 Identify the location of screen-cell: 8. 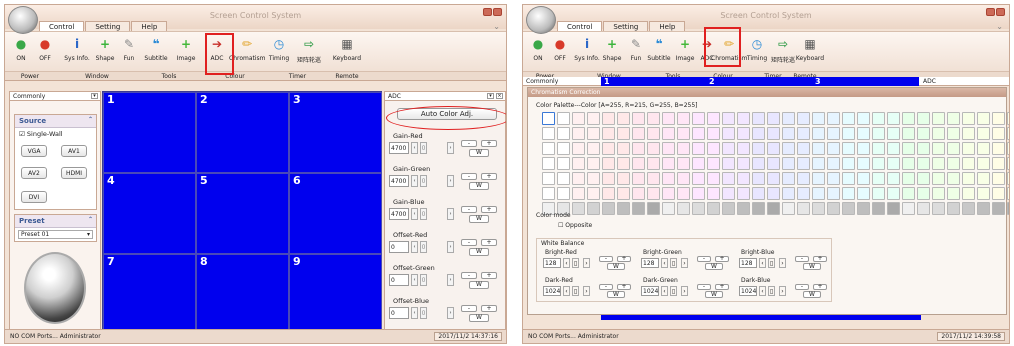
(242, 294).